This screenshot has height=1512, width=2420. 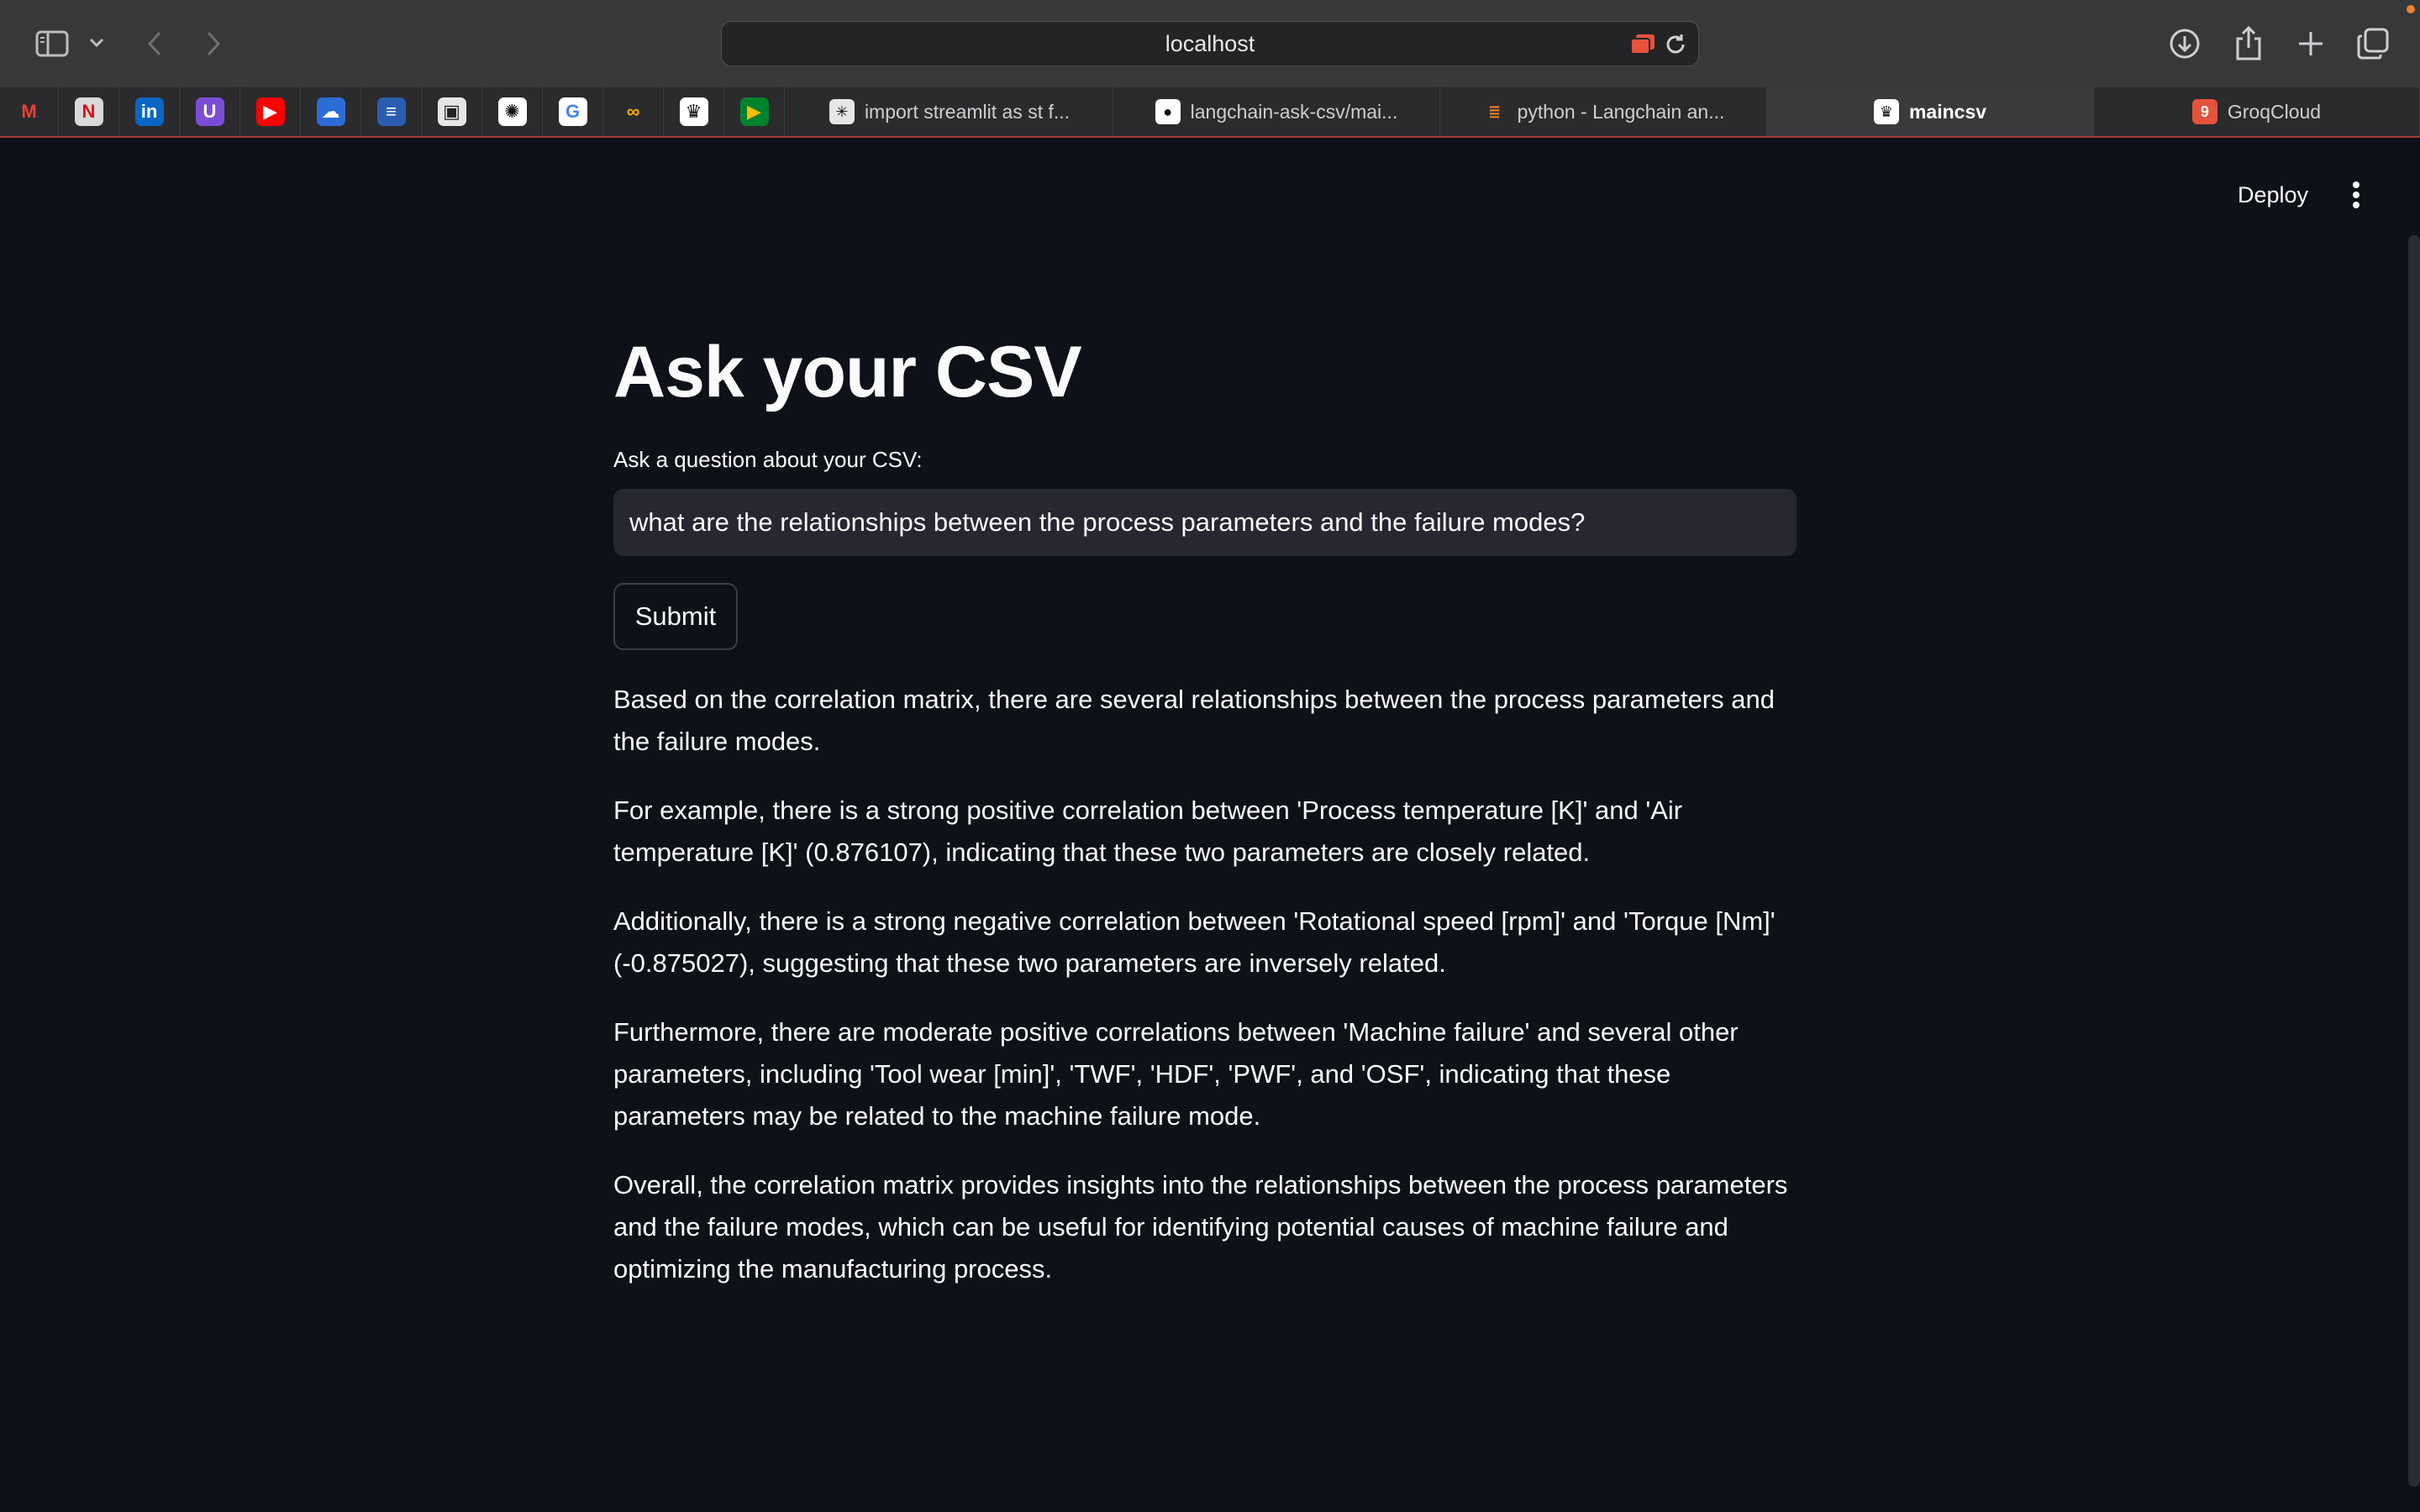 I want to click on submit-button: Submit, so click(x=675, y=616).